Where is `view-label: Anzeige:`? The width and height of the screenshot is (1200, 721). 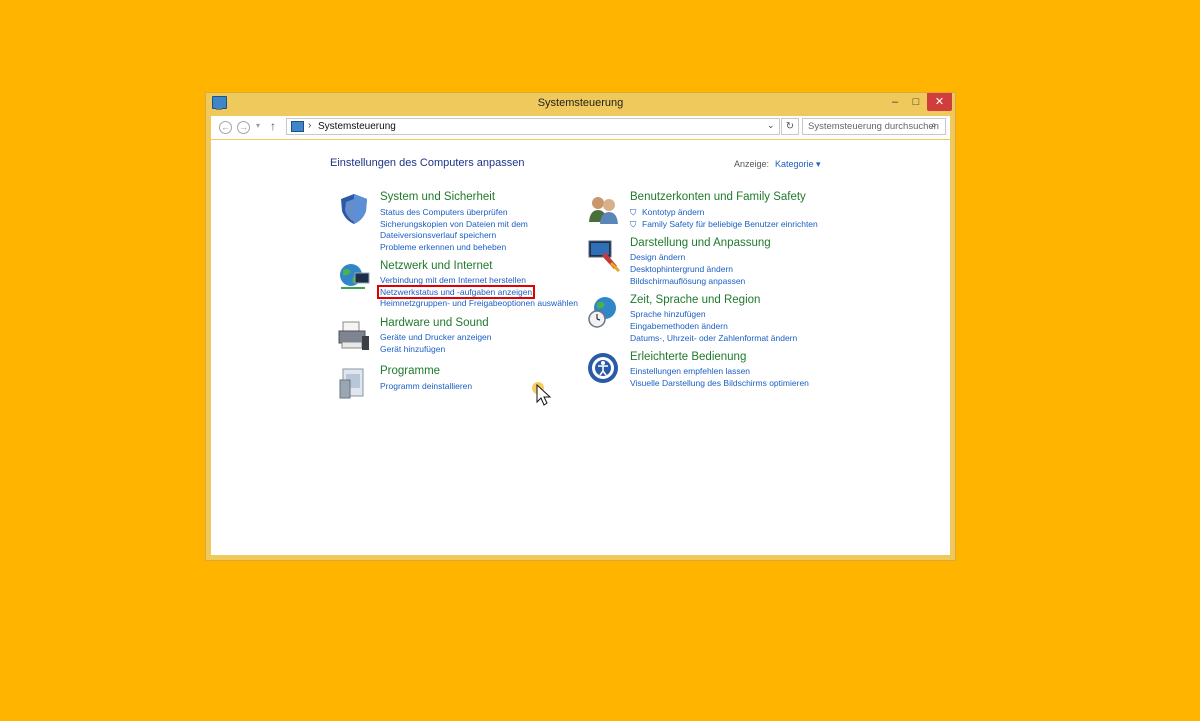 view-label: Anzeige: is located at coordinates (752, 164).